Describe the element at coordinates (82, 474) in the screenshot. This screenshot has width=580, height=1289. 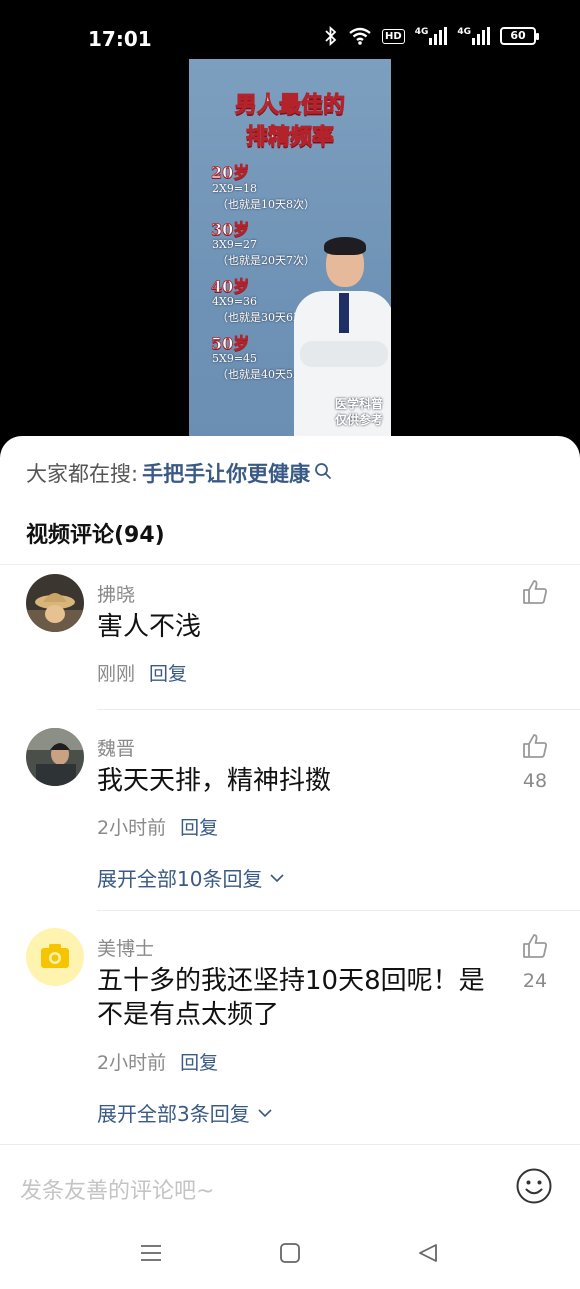
I see `hot-search-label: 大家都在搜:` at that location.